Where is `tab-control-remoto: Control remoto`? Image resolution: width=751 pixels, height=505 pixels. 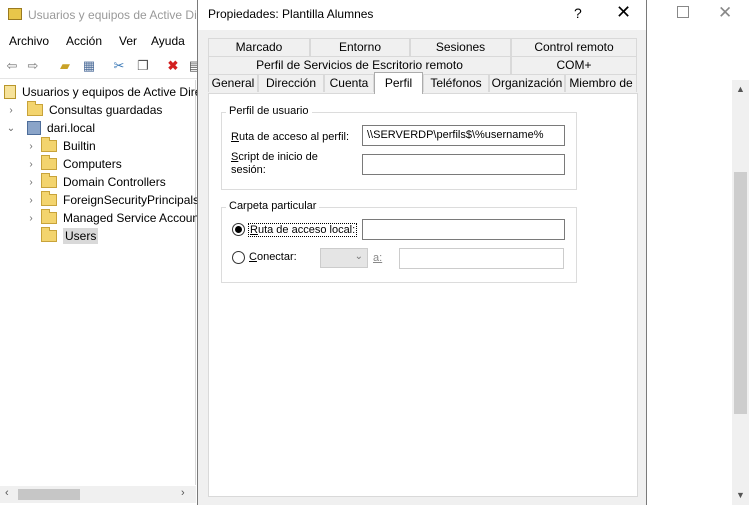
tab-control-remoto: Control remoto is located at coordinates (574, 47).